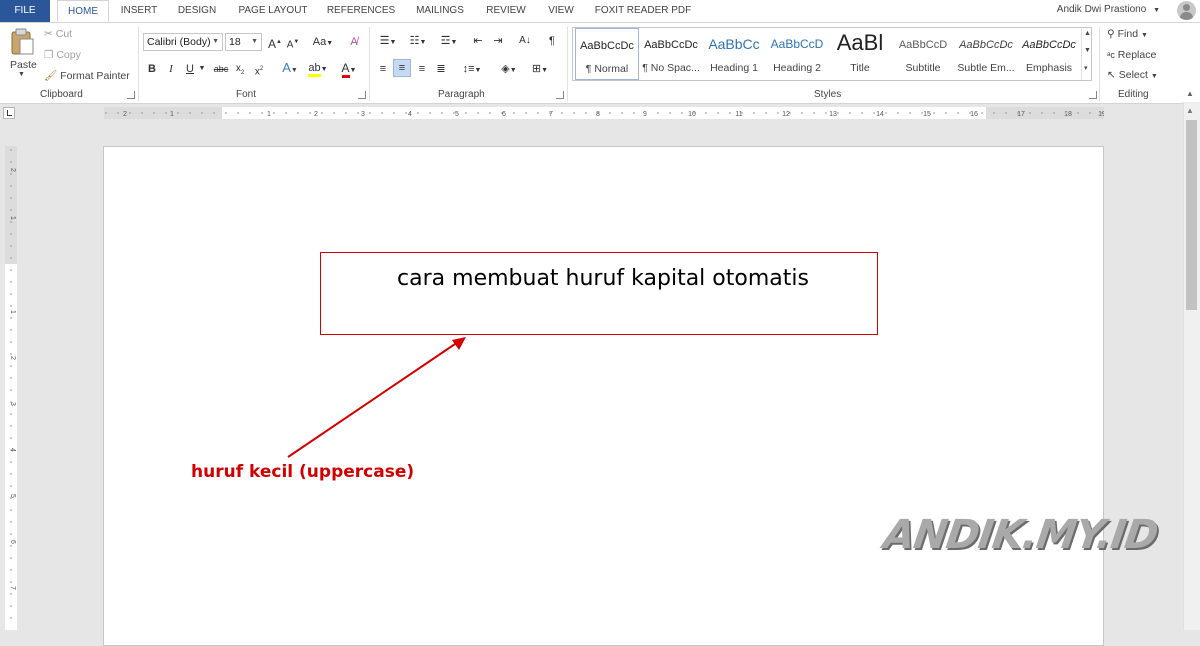  What do you see at coordinates (1190, 110) in the screenshot?
I see `scroll-up-icon: ▲` at bounding box center [1190, 110].